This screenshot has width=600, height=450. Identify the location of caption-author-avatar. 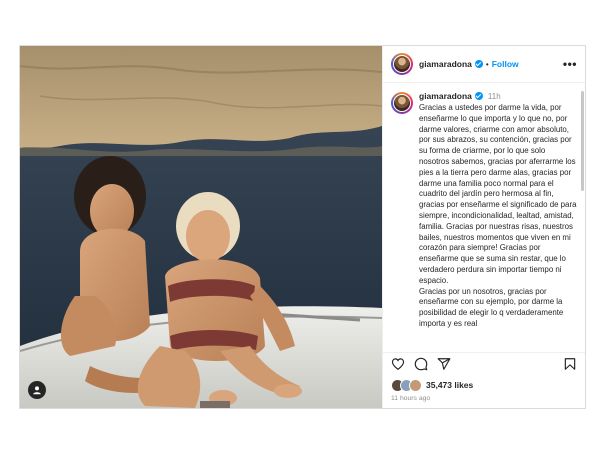
(402, 103).